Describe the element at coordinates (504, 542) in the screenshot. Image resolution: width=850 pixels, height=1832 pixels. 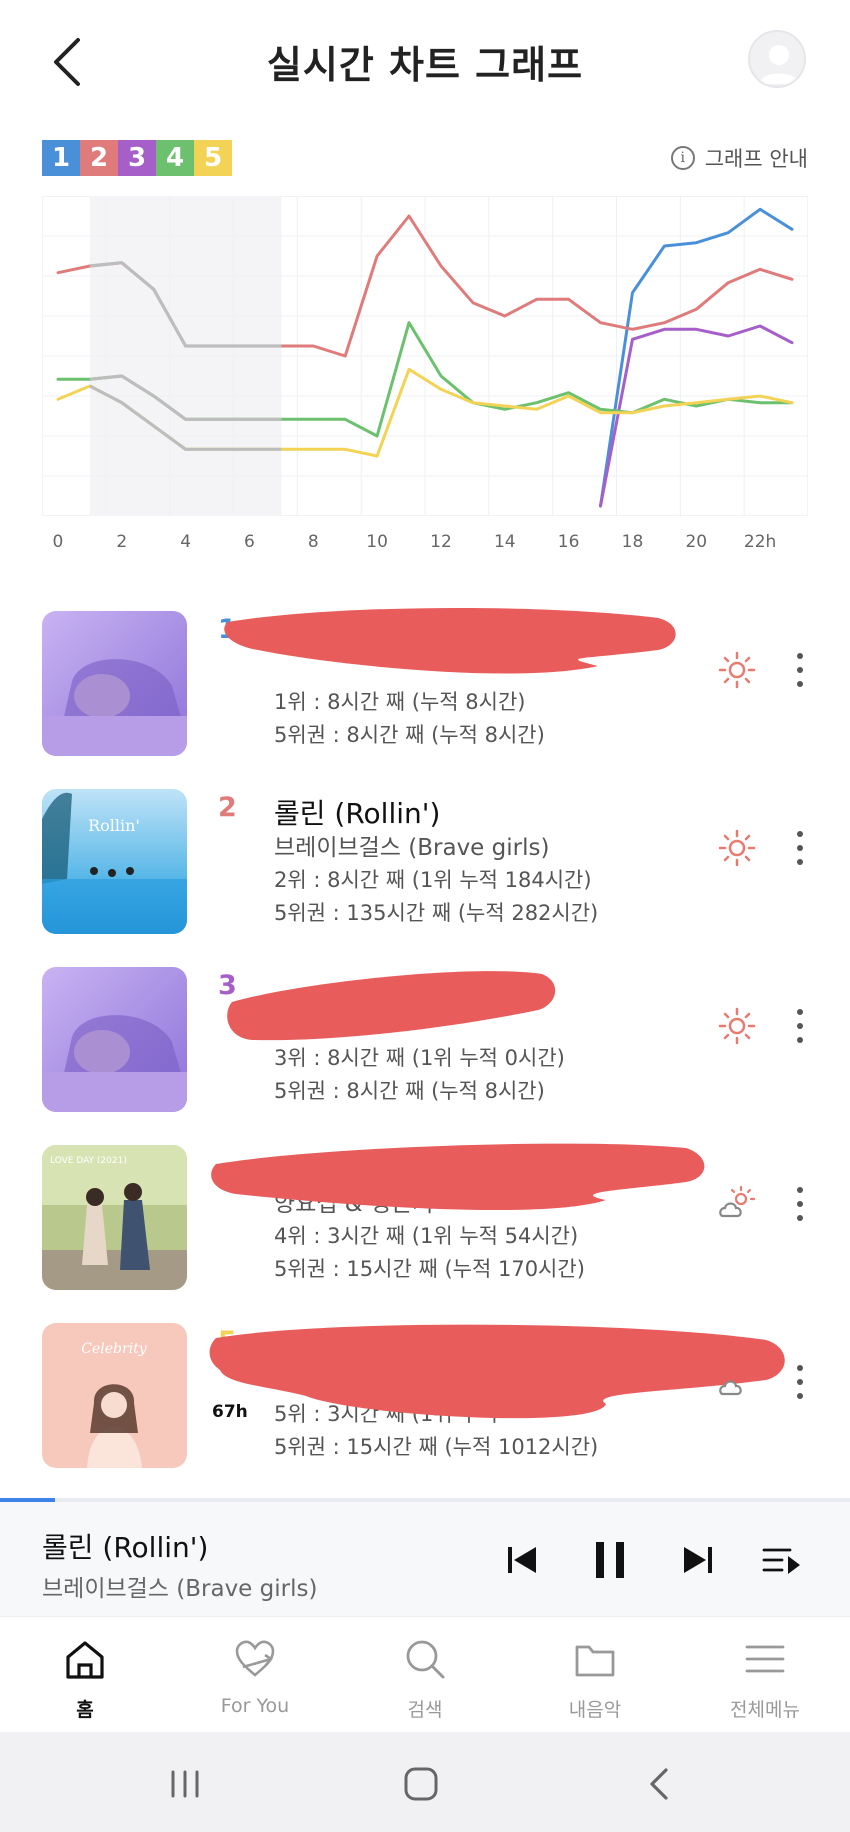
I see `x-tick-label: 14` at that location.